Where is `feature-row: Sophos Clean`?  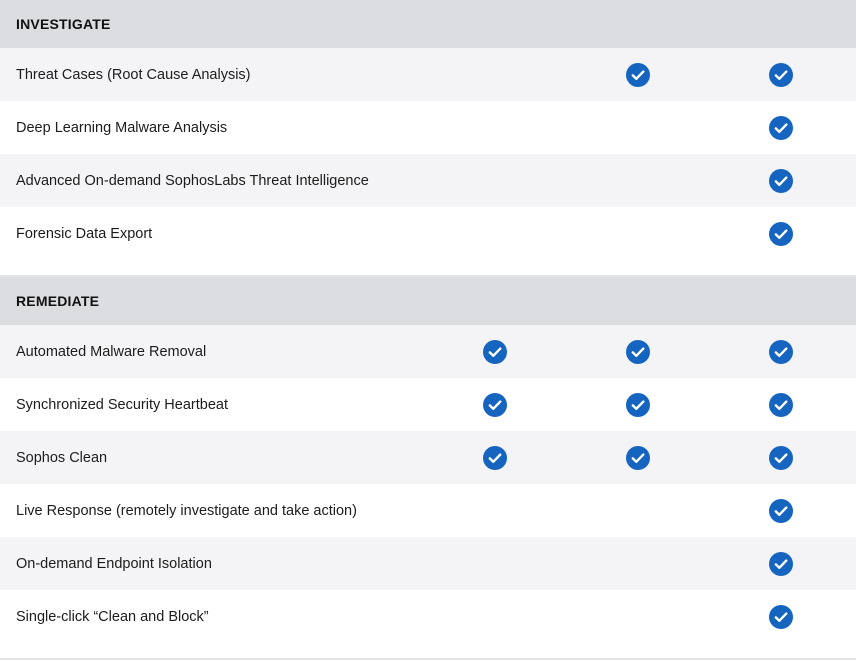
feature-row: Sophos Clean is located at coordinates (428, 457).